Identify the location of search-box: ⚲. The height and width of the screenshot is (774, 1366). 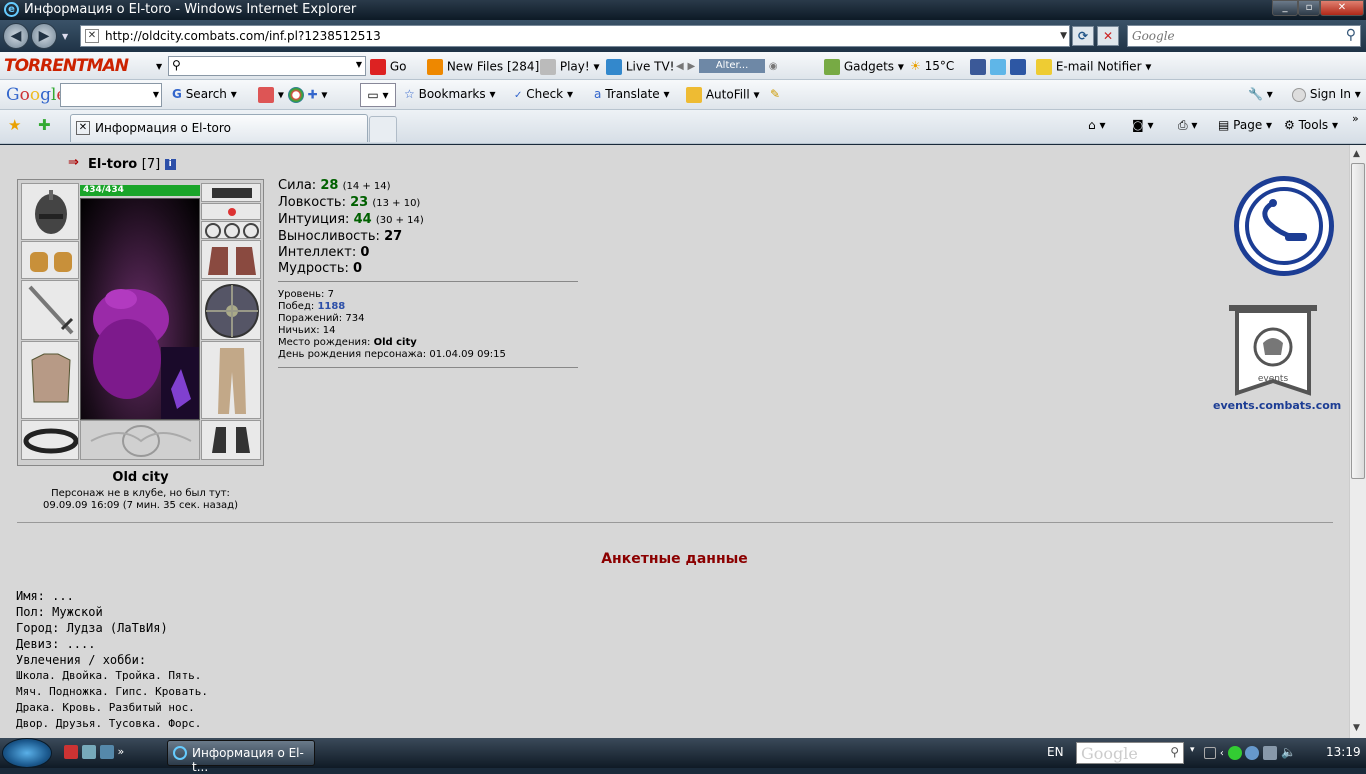
(1244, 36).